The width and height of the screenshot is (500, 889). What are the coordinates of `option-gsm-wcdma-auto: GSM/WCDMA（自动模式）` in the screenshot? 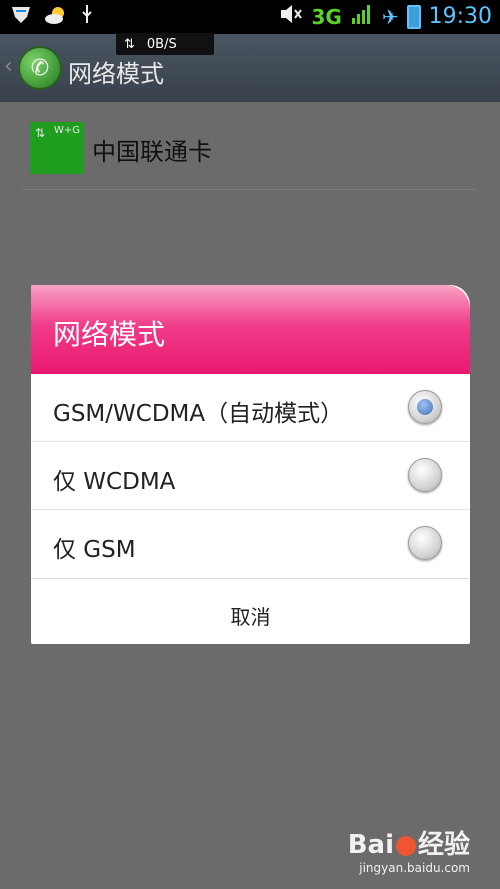 It's located at (250, 408).